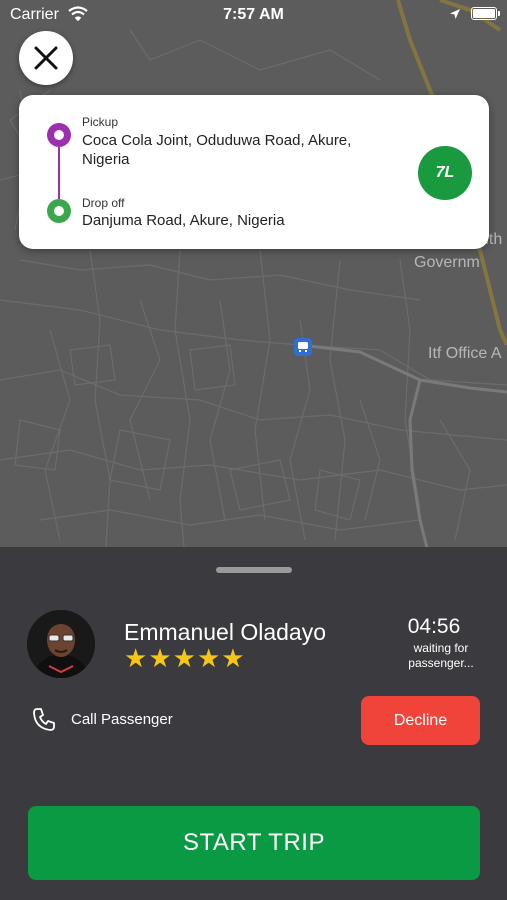  I want to click on passenger-avatar, so click(61, 644).